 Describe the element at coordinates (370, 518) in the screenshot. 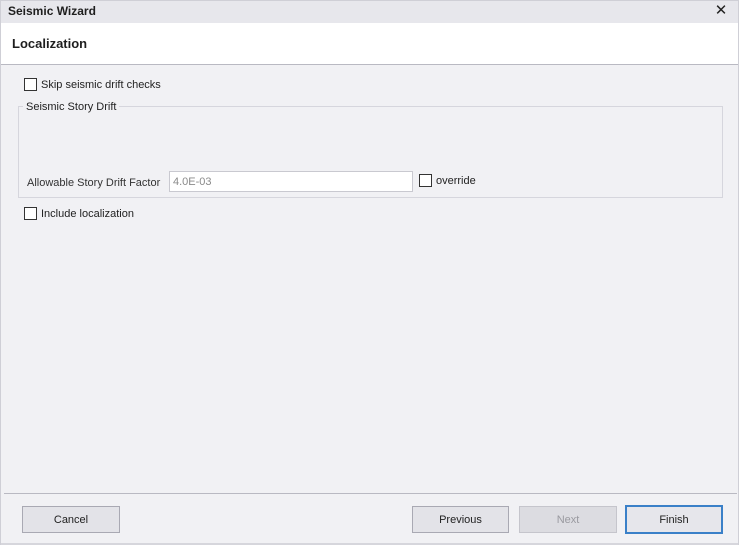

I see `wizard-footer: Cancel Previous Next Finish` at that location.